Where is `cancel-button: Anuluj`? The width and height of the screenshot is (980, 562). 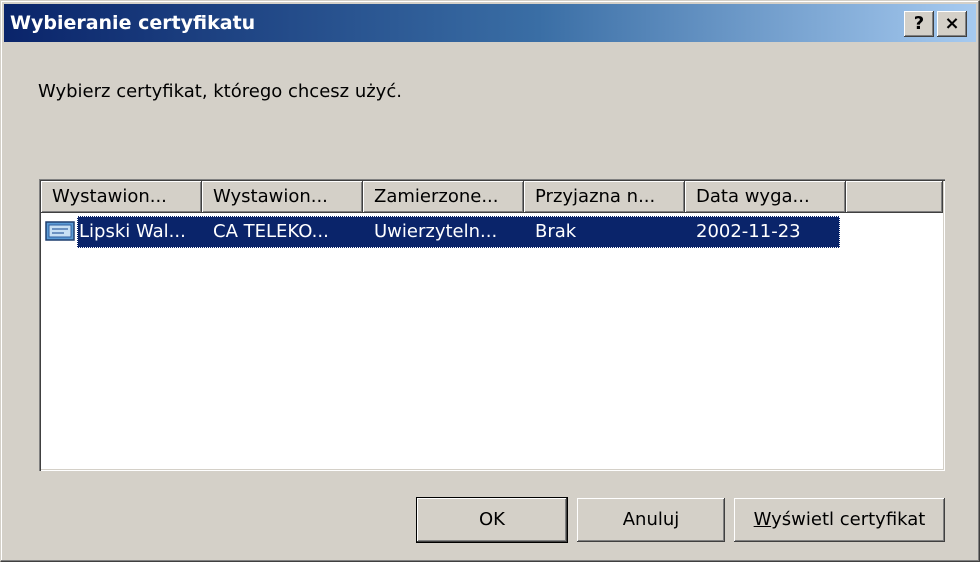 cancel-button: Anuluj is located at coordinates (651, 520).